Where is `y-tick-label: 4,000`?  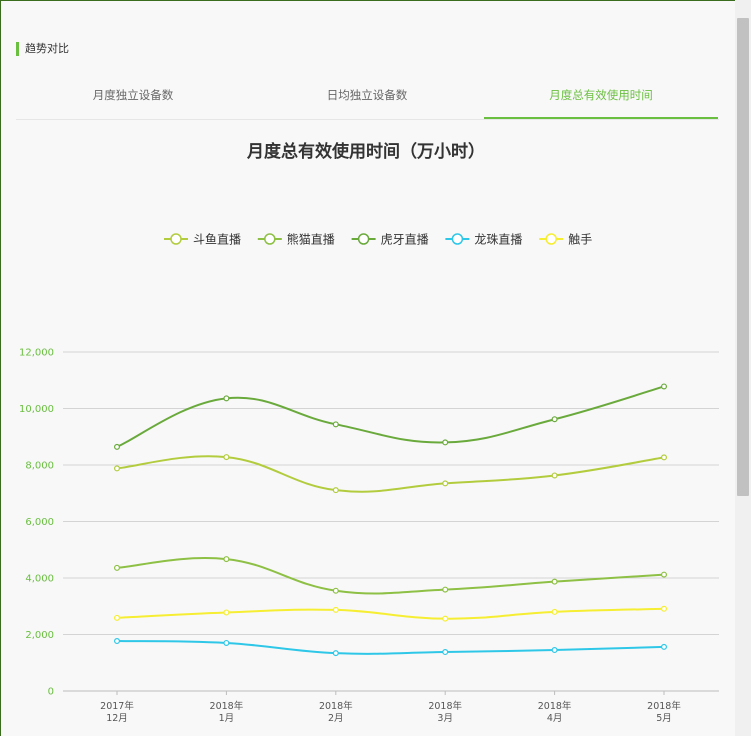 y-tick-label: 4,000 is located at coordinates (39, 579).